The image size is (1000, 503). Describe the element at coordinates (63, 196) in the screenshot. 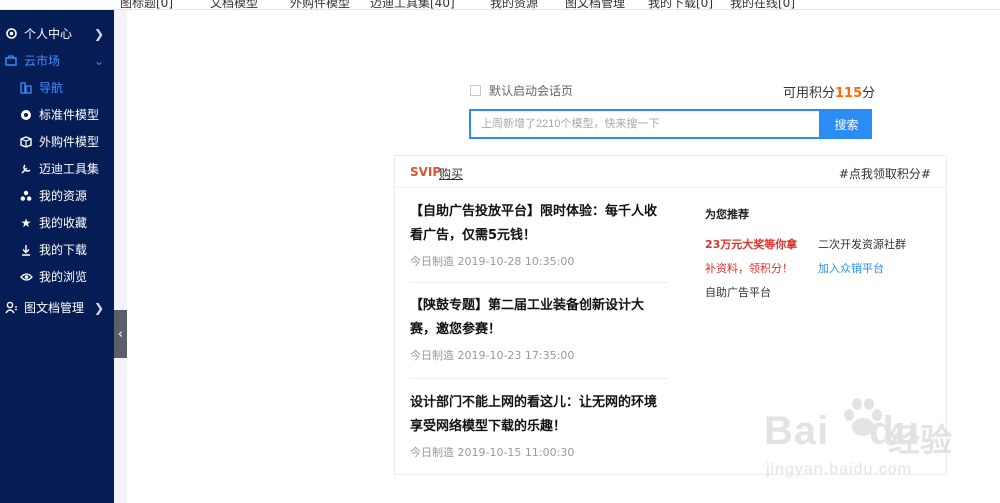

I see `sidebar-item-label: 我的资源` at that location.